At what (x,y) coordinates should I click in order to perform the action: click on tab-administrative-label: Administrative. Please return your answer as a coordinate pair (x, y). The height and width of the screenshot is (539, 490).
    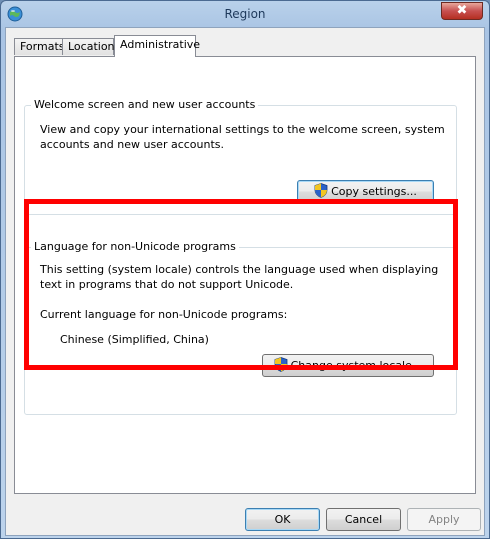
    Looking at the image, I should click on (160, 44).